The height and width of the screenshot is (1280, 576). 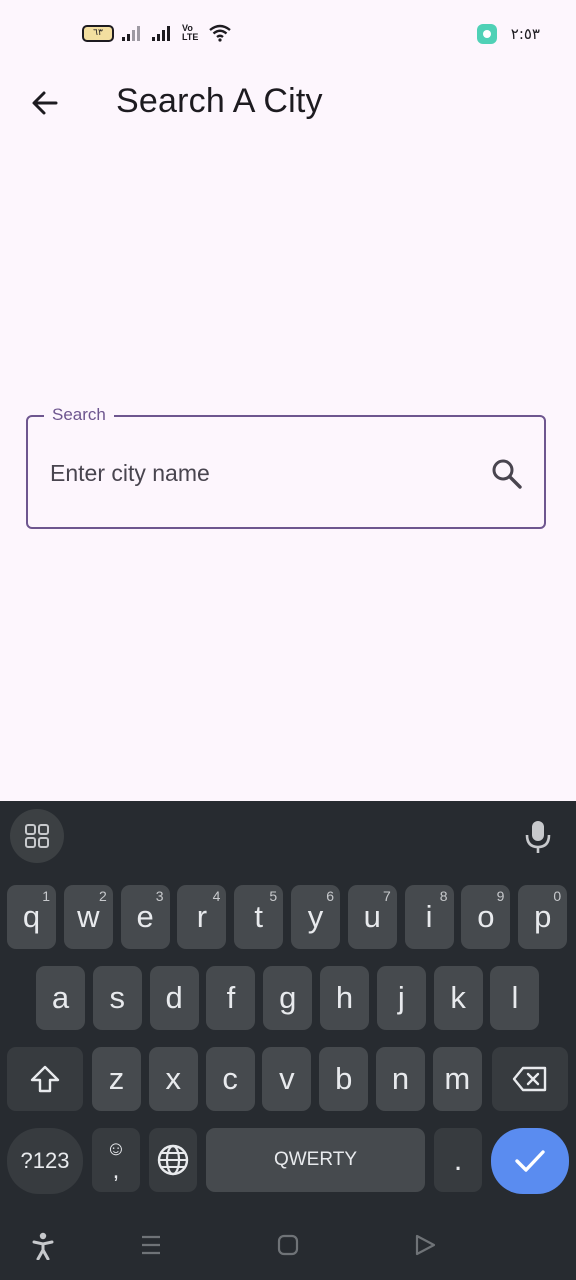 I want to click on key-label: i, so click(x=429, y=916).